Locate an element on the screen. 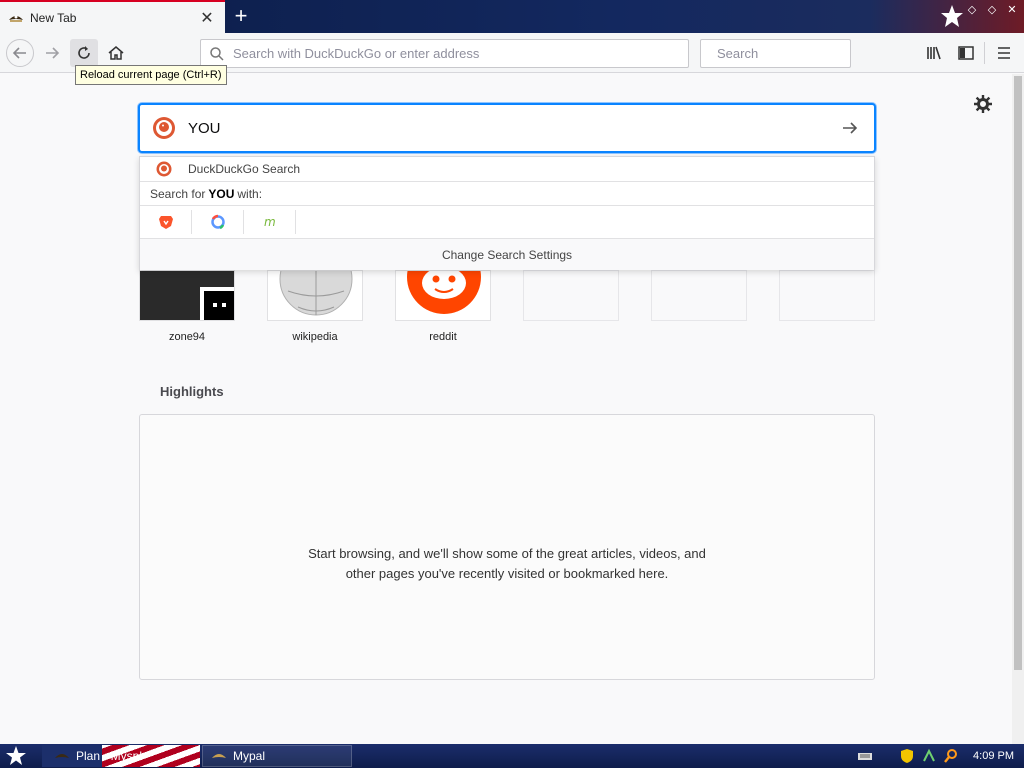  reddit-alien-icon is located at coordinates (443, 295).